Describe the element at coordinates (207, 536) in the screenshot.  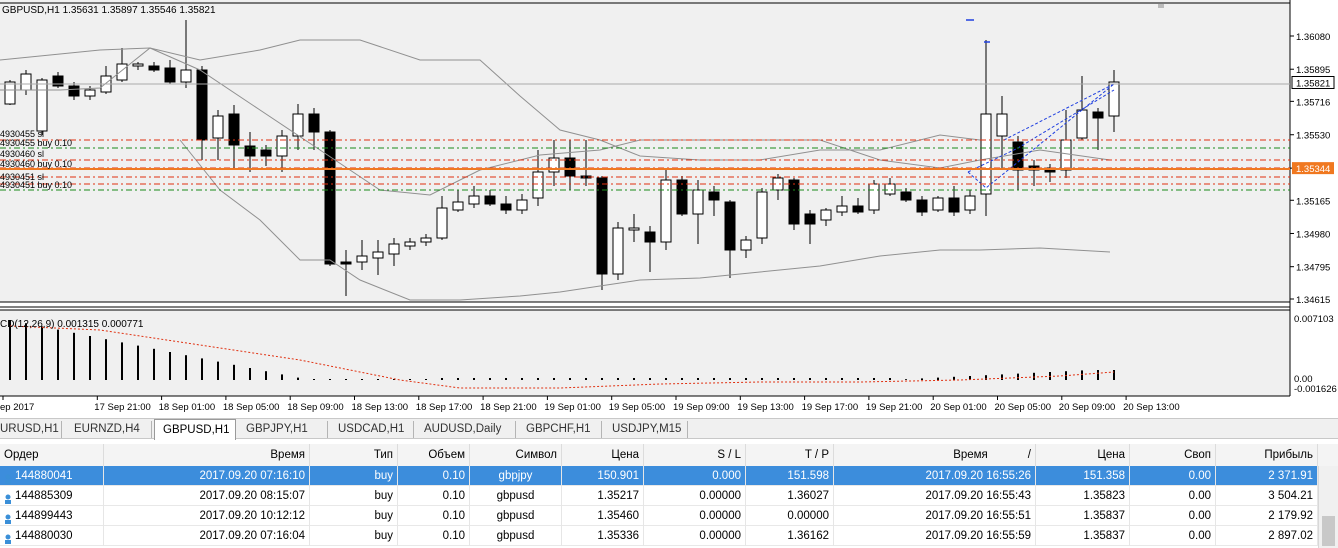
I see `table-cell: 2017.09.20 07:16:04` at that location.